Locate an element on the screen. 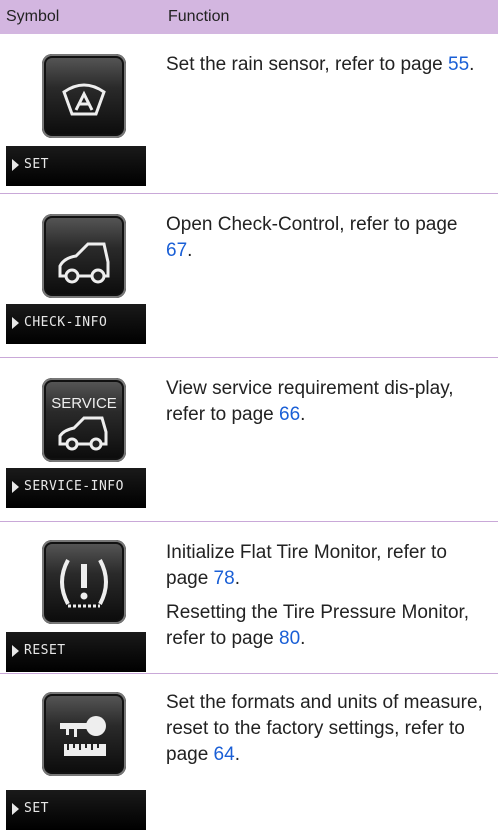 This screenshot has width=498, height=832. service-icon-text: SERVICE is located at coordinates (84, 403).